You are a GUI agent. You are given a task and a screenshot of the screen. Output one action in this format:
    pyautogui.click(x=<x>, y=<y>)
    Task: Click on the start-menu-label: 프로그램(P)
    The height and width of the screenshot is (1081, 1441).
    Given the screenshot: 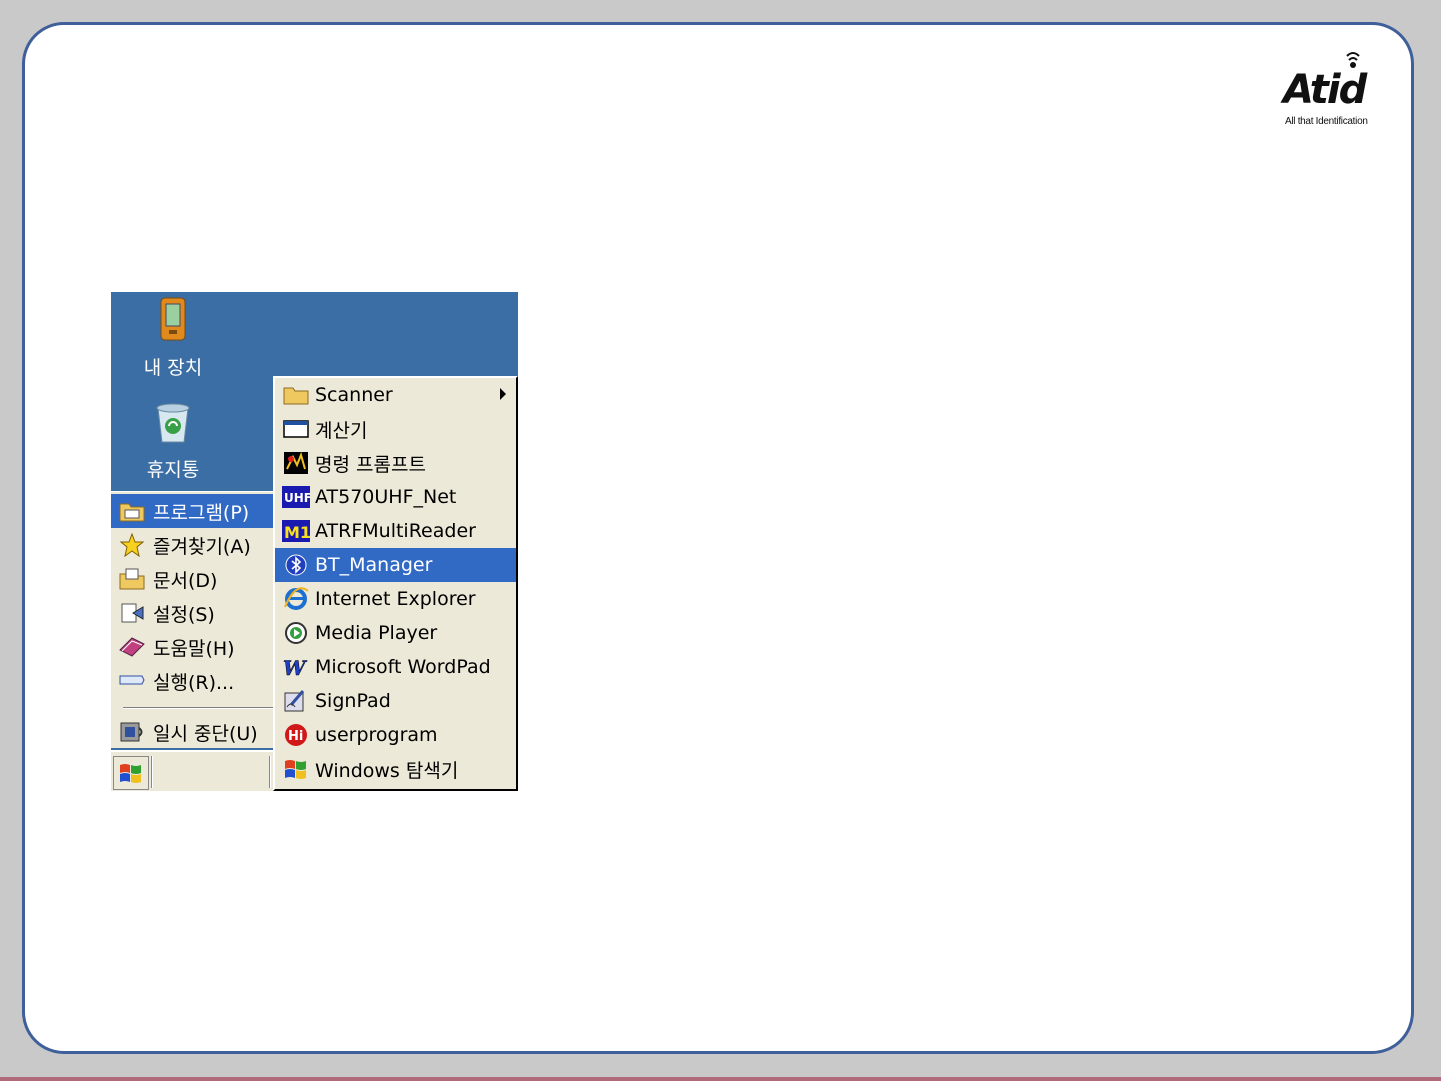 What is the action you would take?
    pyautogui.click(x=201, y=512)
    